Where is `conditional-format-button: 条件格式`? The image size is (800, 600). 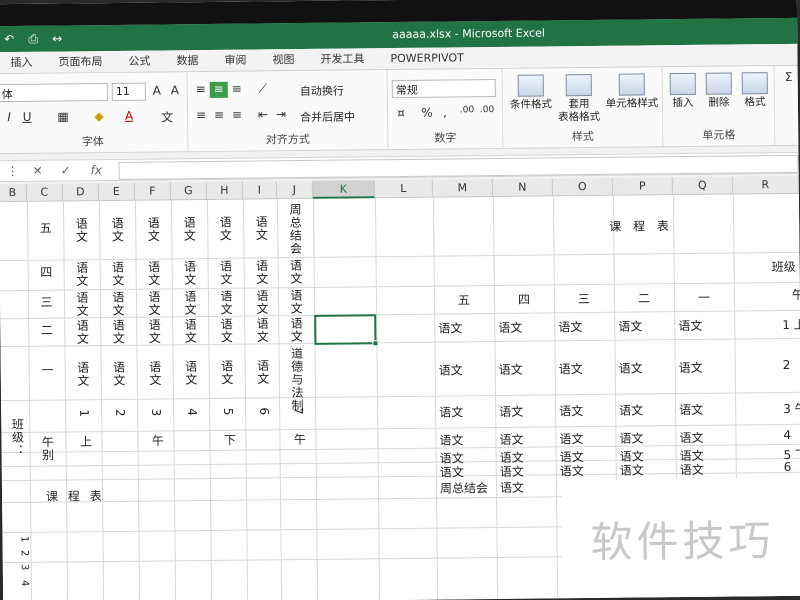
conditional-format-button: 条件格式 is located at coordinates (531, 93).